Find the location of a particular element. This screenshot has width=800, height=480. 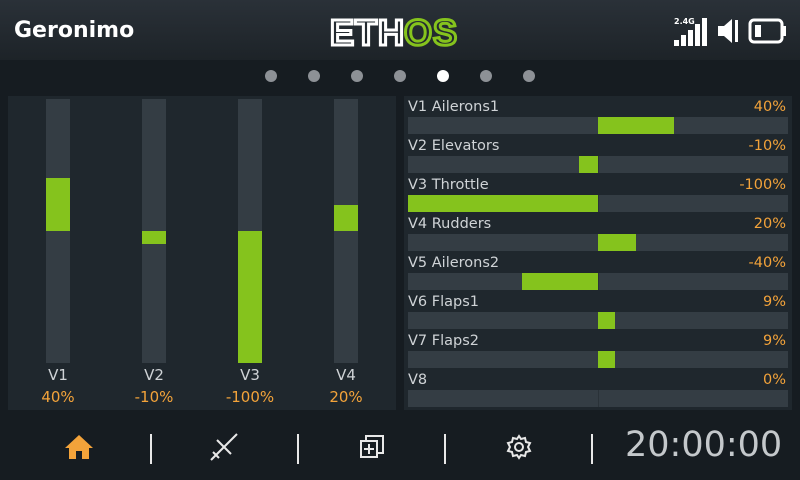

vertical-bar-v1: V1 40% is located at coordinates (58, 253).